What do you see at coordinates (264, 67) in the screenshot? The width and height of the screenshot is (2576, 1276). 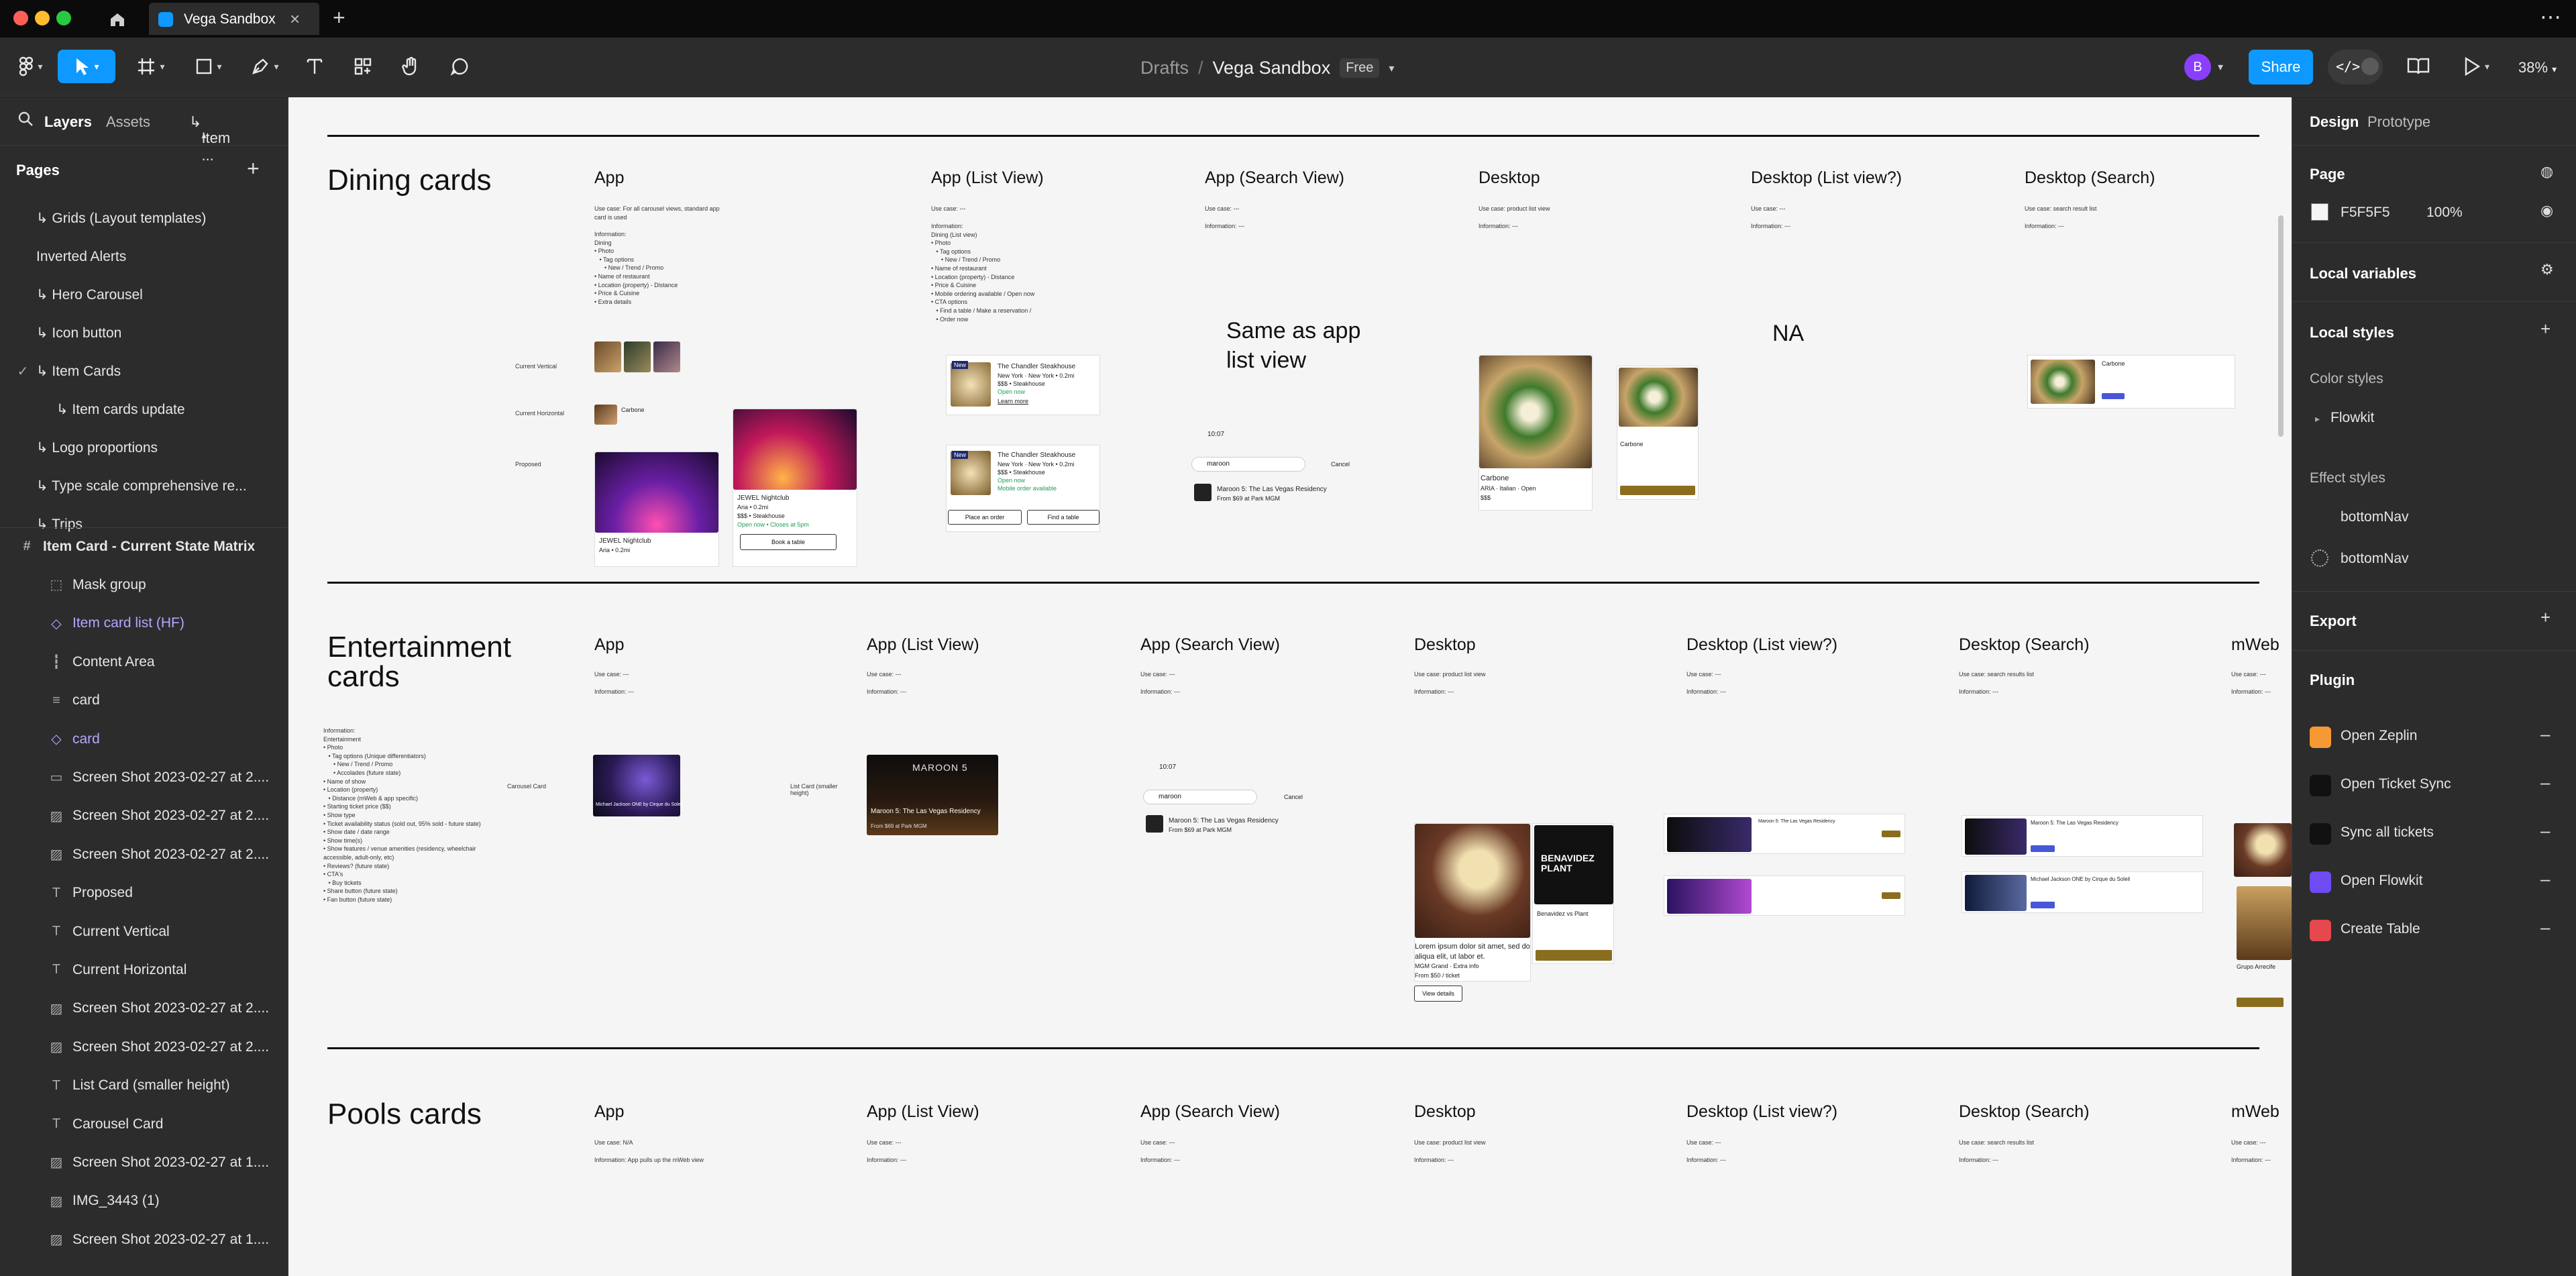 I see `pen-tool-button: ▾` at bounding box center [264, 67].